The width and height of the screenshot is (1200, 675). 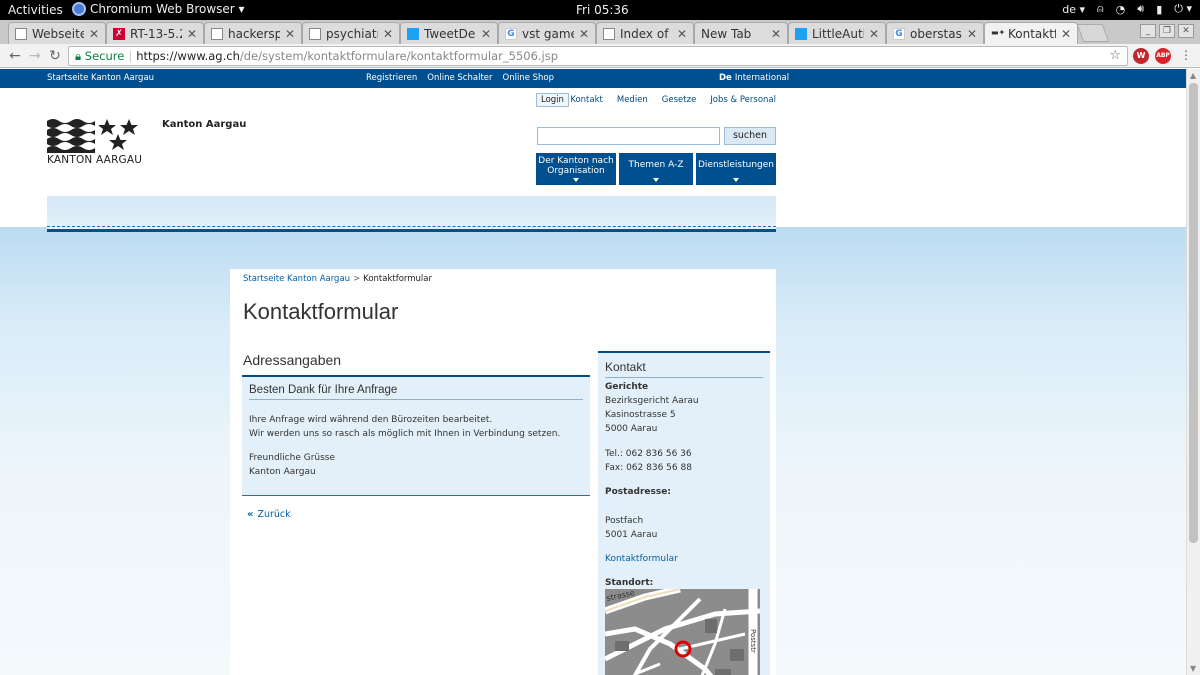 I want to click on laws-link: Gesetze, so click(x=679, y=100).